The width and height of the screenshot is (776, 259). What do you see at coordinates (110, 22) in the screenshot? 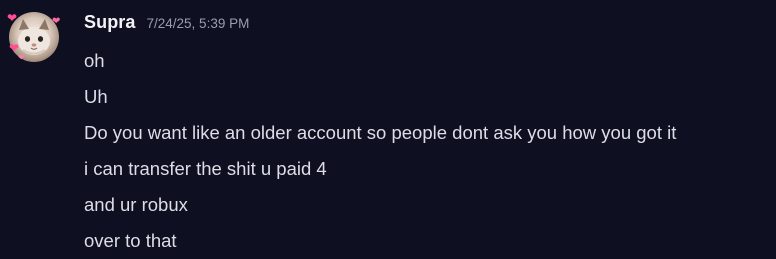
I see `username: Supra` at bounding box center [110, 22].